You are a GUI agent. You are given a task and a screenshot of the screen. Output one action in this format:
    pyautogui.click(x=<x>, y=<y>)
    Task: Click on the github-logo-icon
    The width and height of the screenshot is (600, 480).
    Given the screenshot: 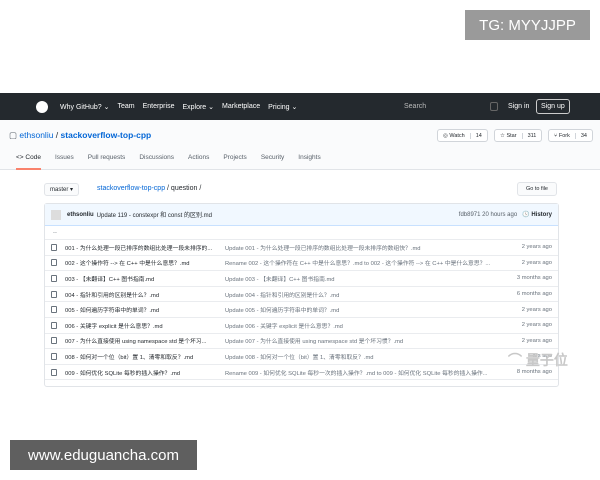 What is the action you would take?
    pyautogui.click(x=42, y=106)
    